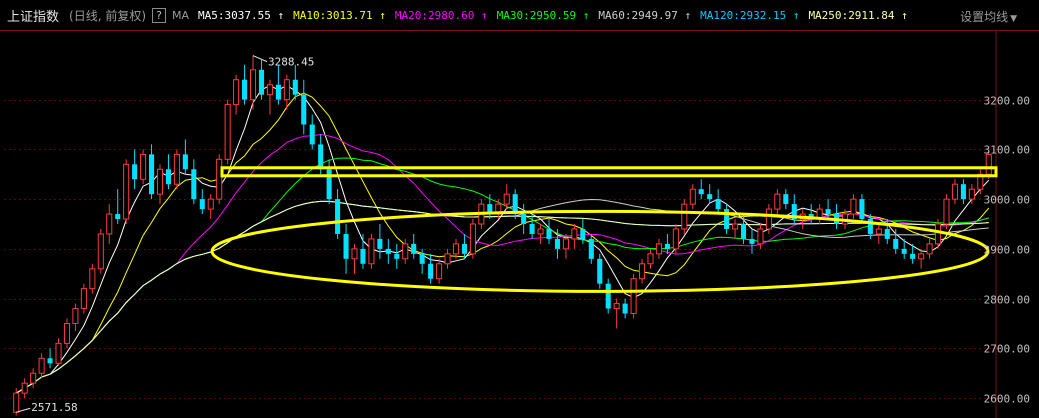 The height and width of the screenshot is (418, 1039). I want to click on help-icon: ?, so click(159, 15).